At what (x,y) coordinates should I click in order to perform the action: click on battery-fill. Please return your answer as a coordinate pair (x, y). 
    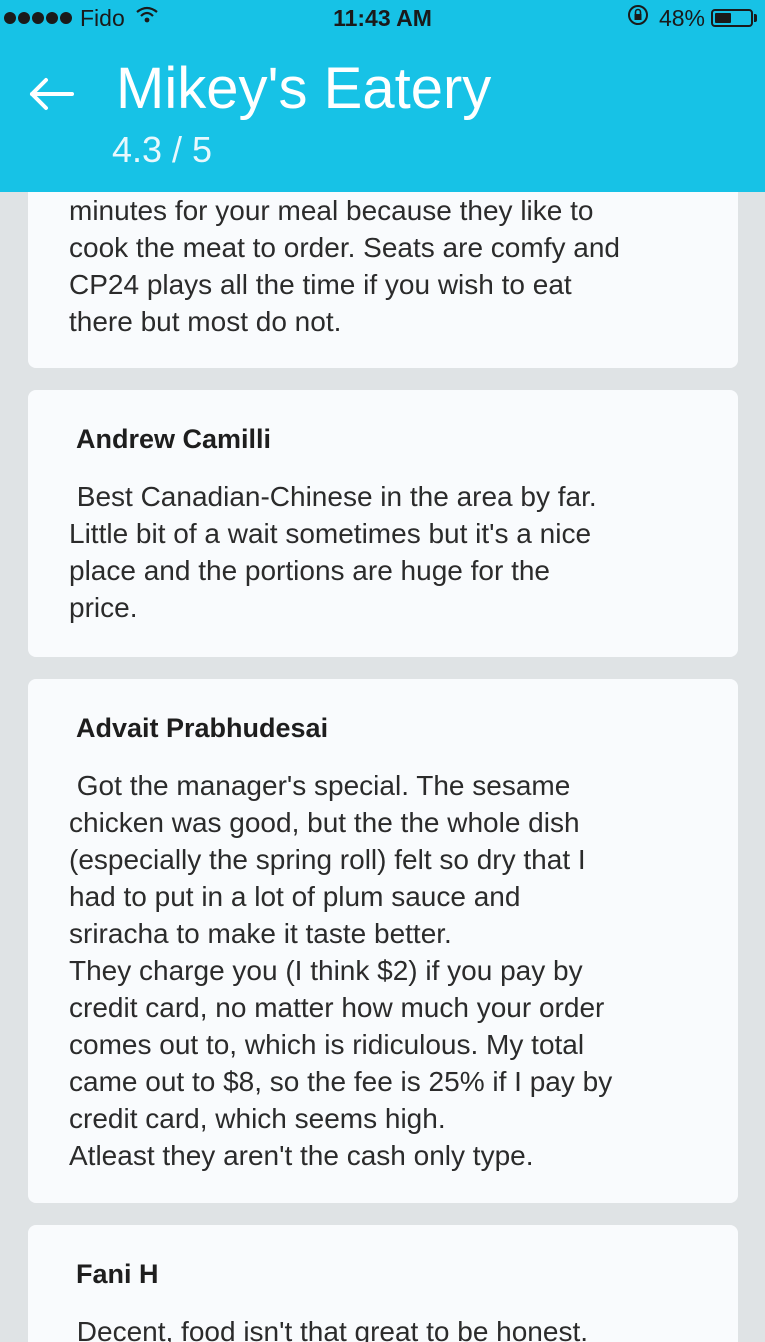
    Looking at the image, I should click on (723, 18).